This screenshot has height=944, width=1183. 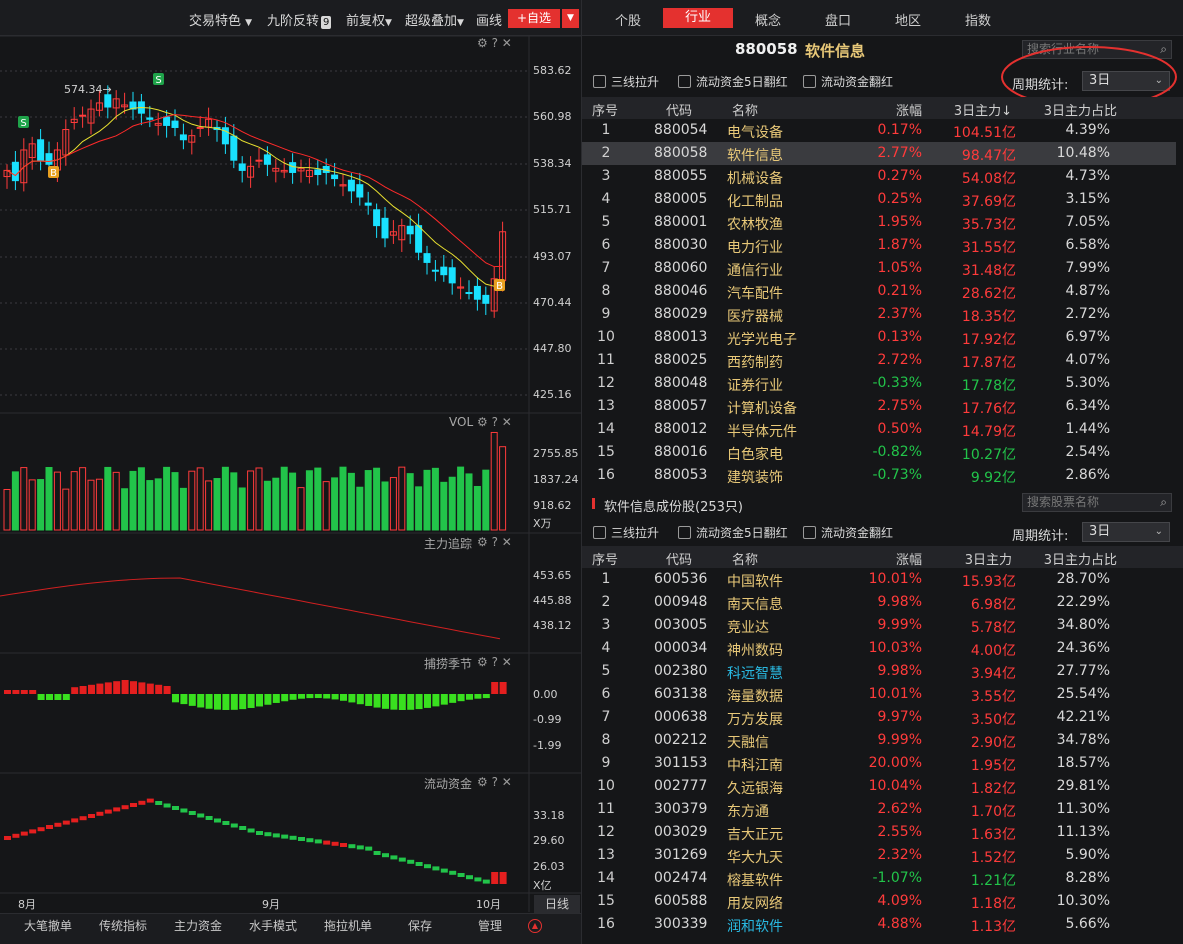 What do you see at coordinates (448, 664) in the screenshot?
I see `season-label: 捕捞季节` at bounding box center [448, 664].